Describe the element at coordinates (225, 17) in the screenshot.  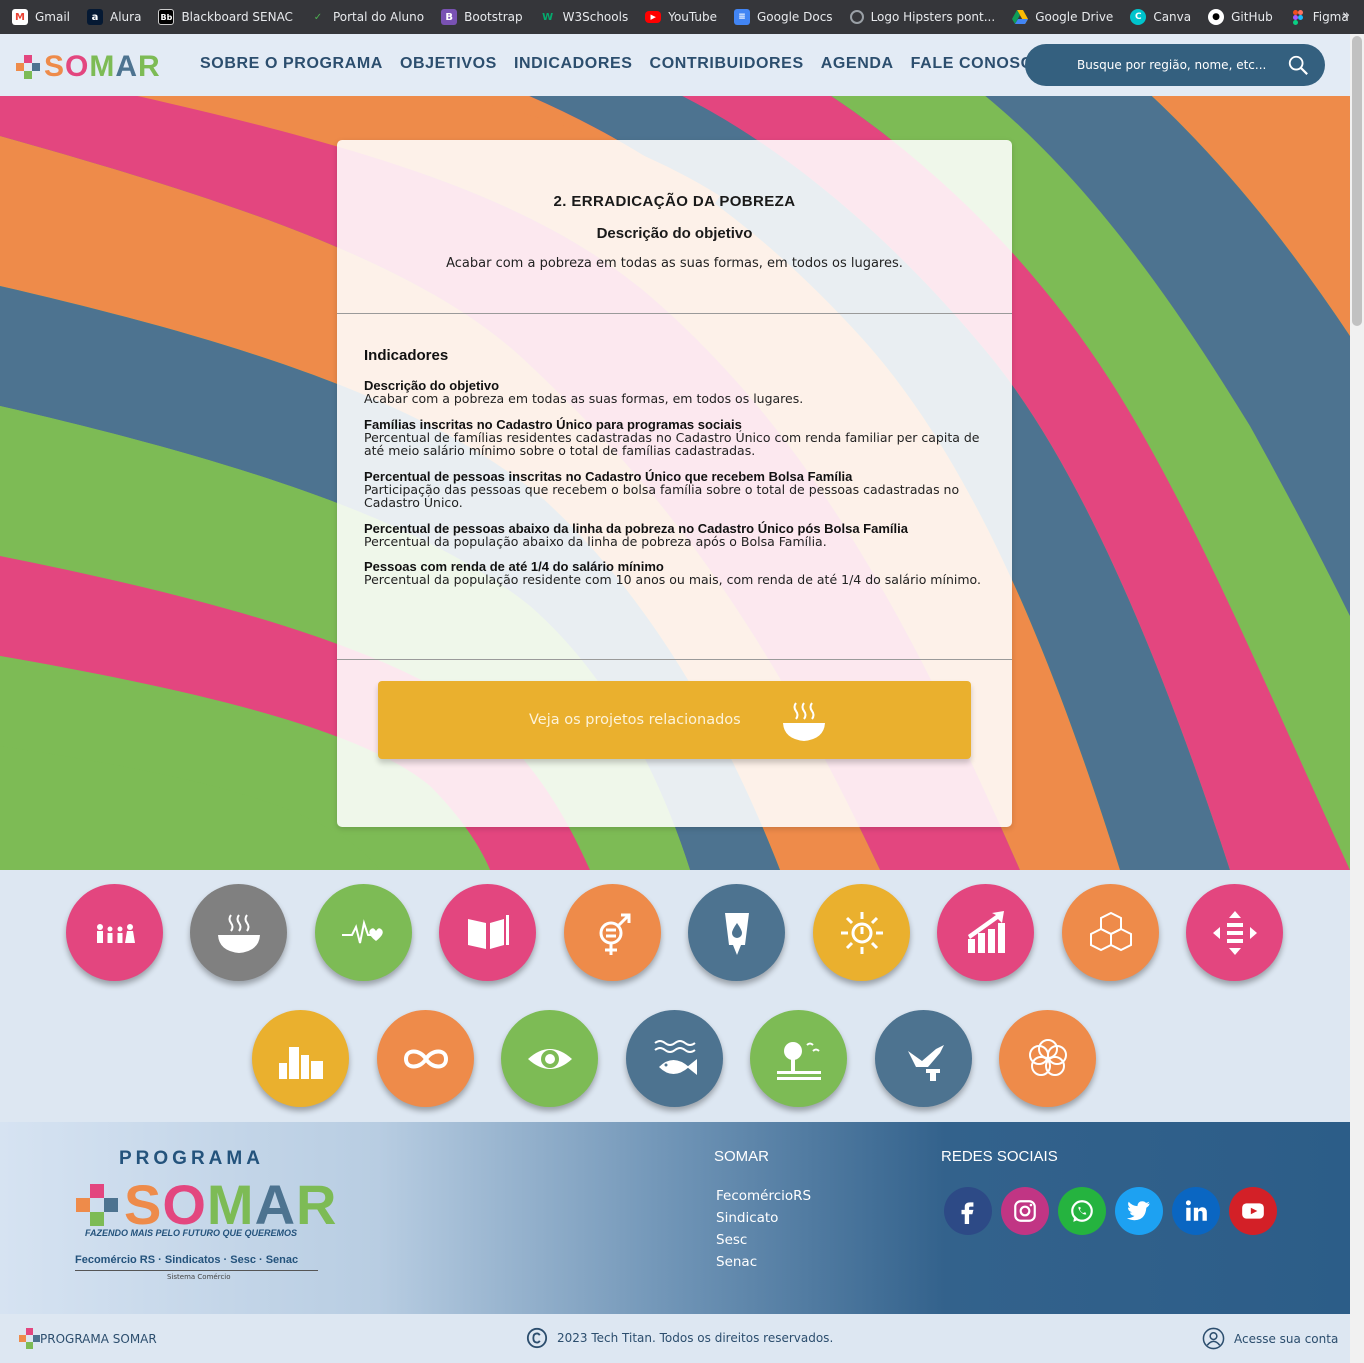
I see `bookmark-blackboard: Bb Blackboard SENAC` at that location.